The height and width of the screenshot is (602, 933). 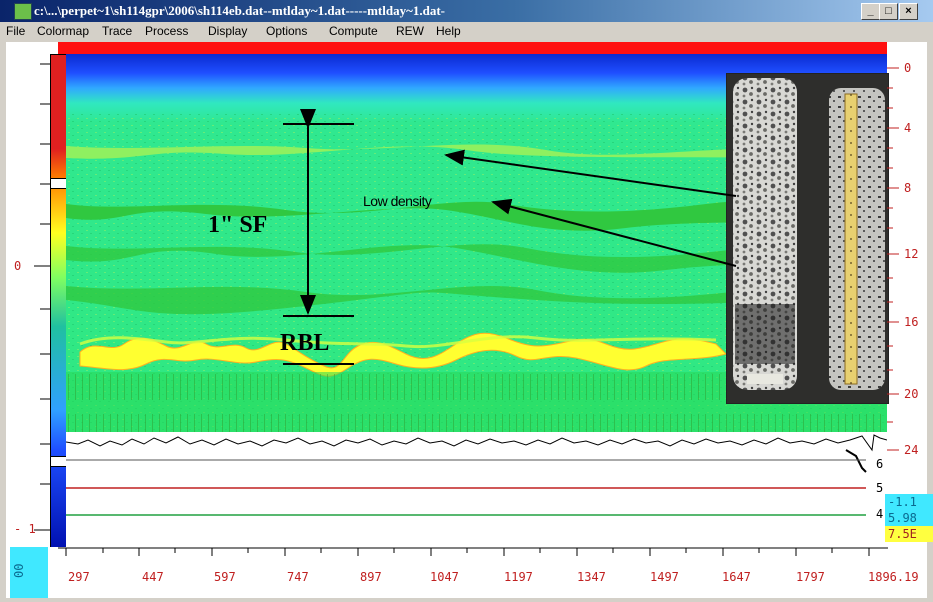 I want to click on trace-scale-5: 5, so click(x=880, y=488).